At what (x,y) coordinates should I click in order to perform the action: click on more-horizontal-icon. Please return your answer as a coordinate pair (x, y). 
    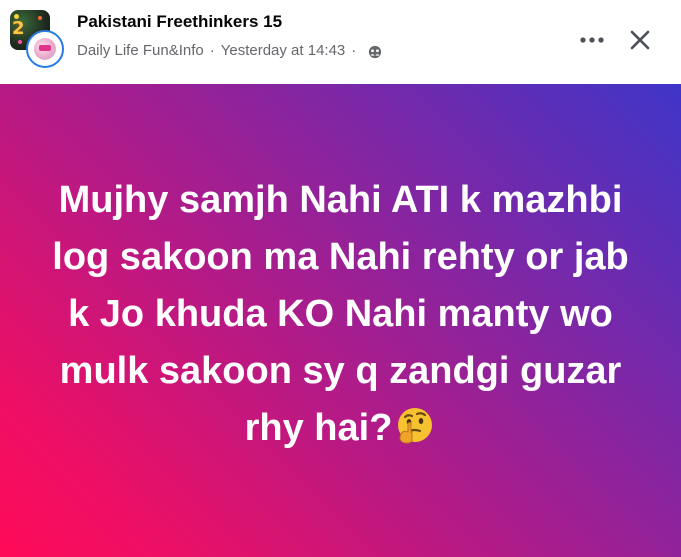
    Looking at the image, I should click on (592, 40).